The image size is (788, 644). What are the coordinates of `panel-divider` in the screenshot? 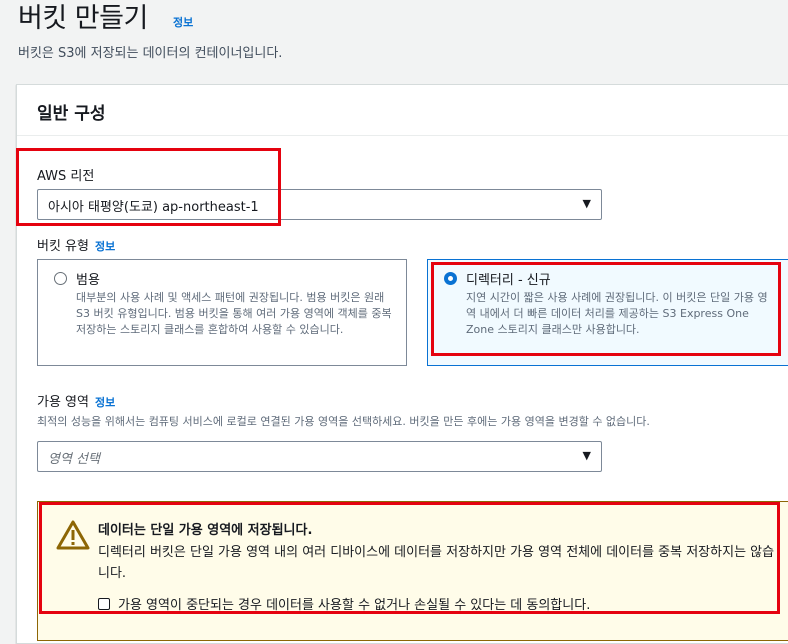 It's located at (402, 135).